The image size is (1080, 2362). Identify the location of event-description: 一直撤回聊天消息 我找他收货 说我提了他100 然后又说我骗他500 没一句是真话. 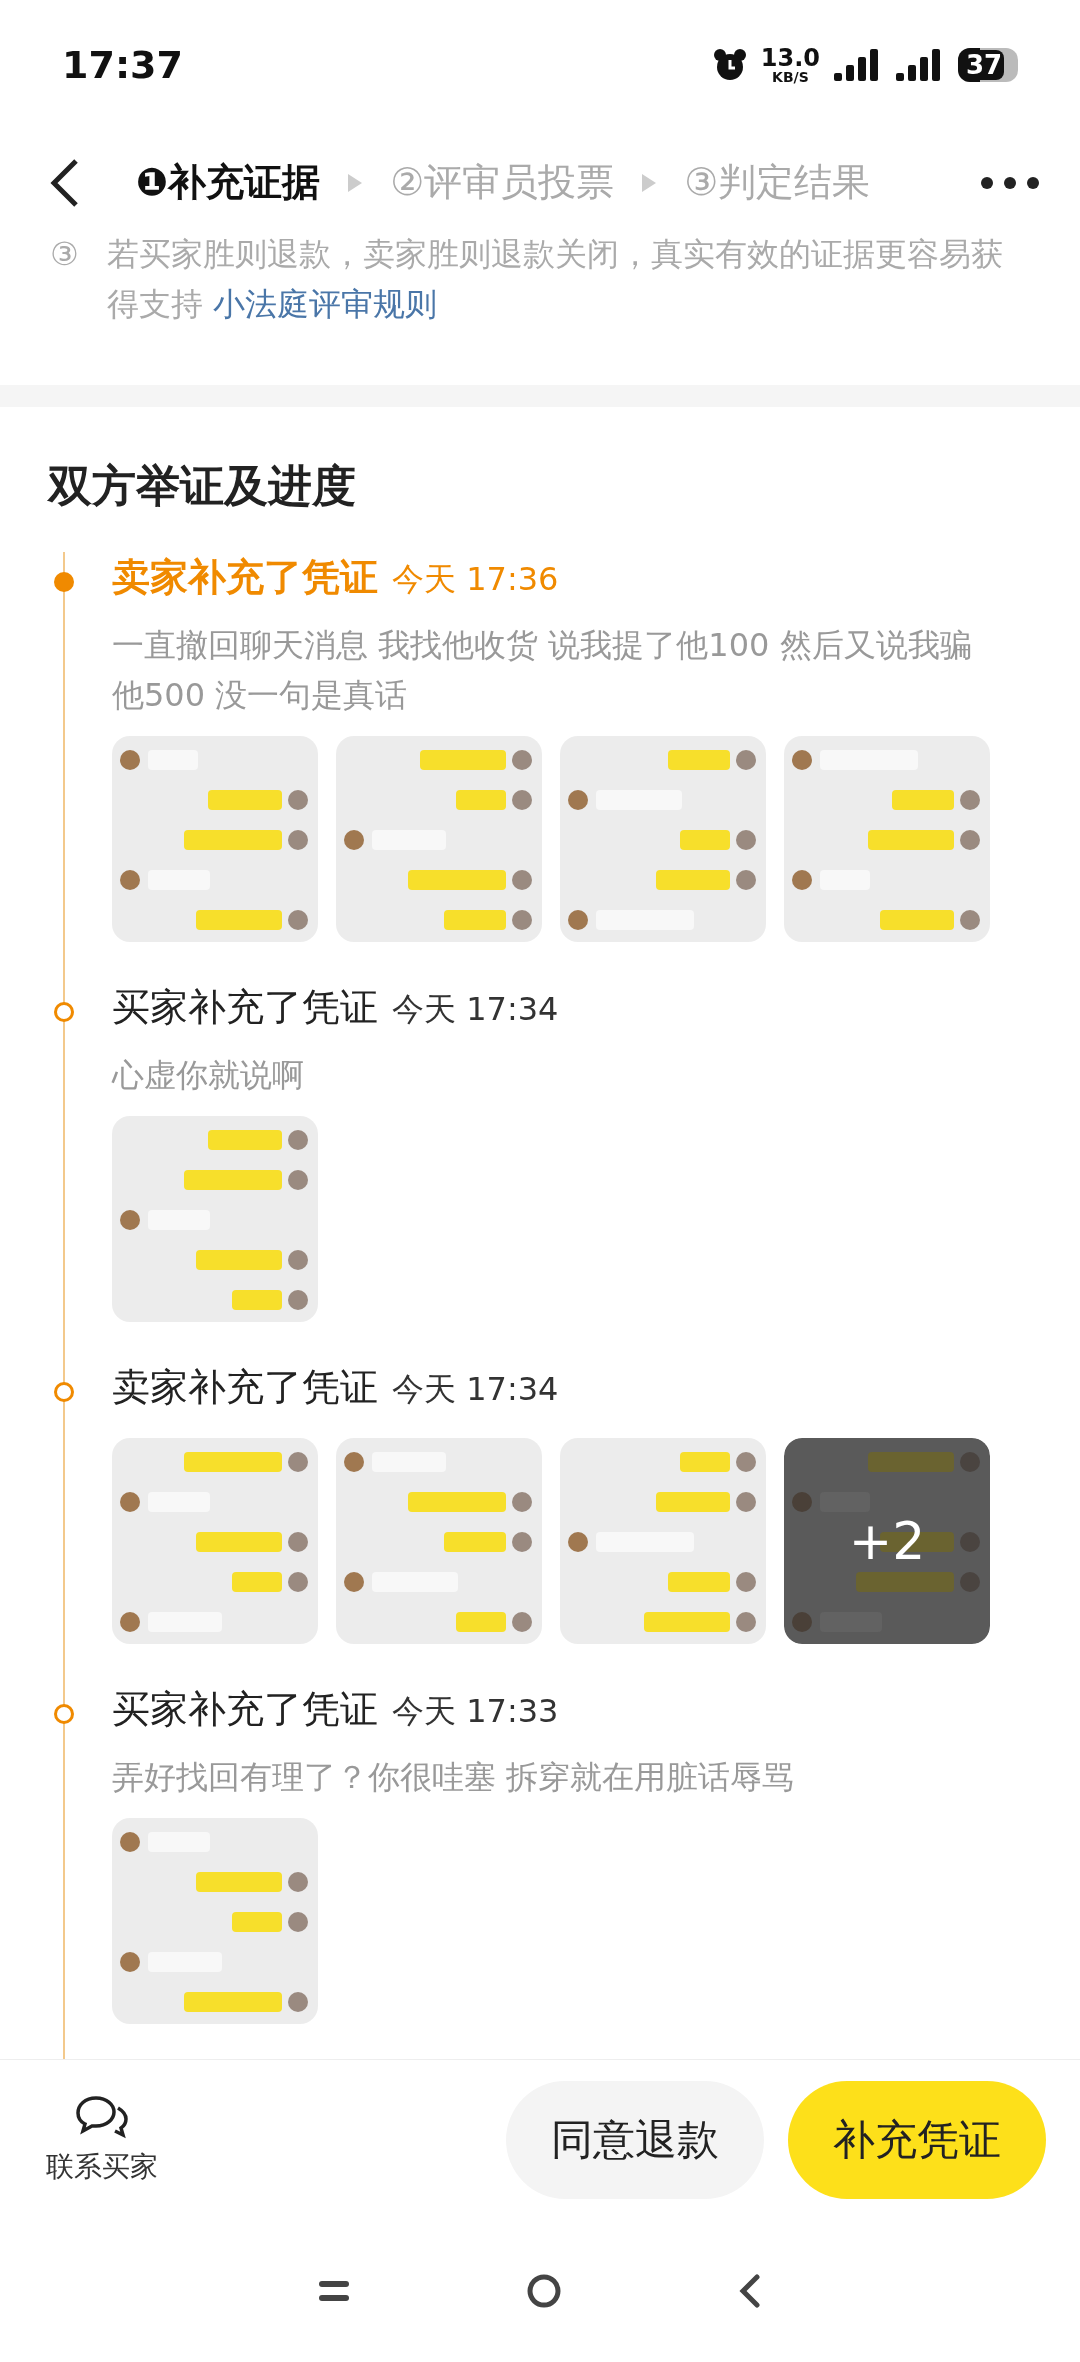
(542, 670).